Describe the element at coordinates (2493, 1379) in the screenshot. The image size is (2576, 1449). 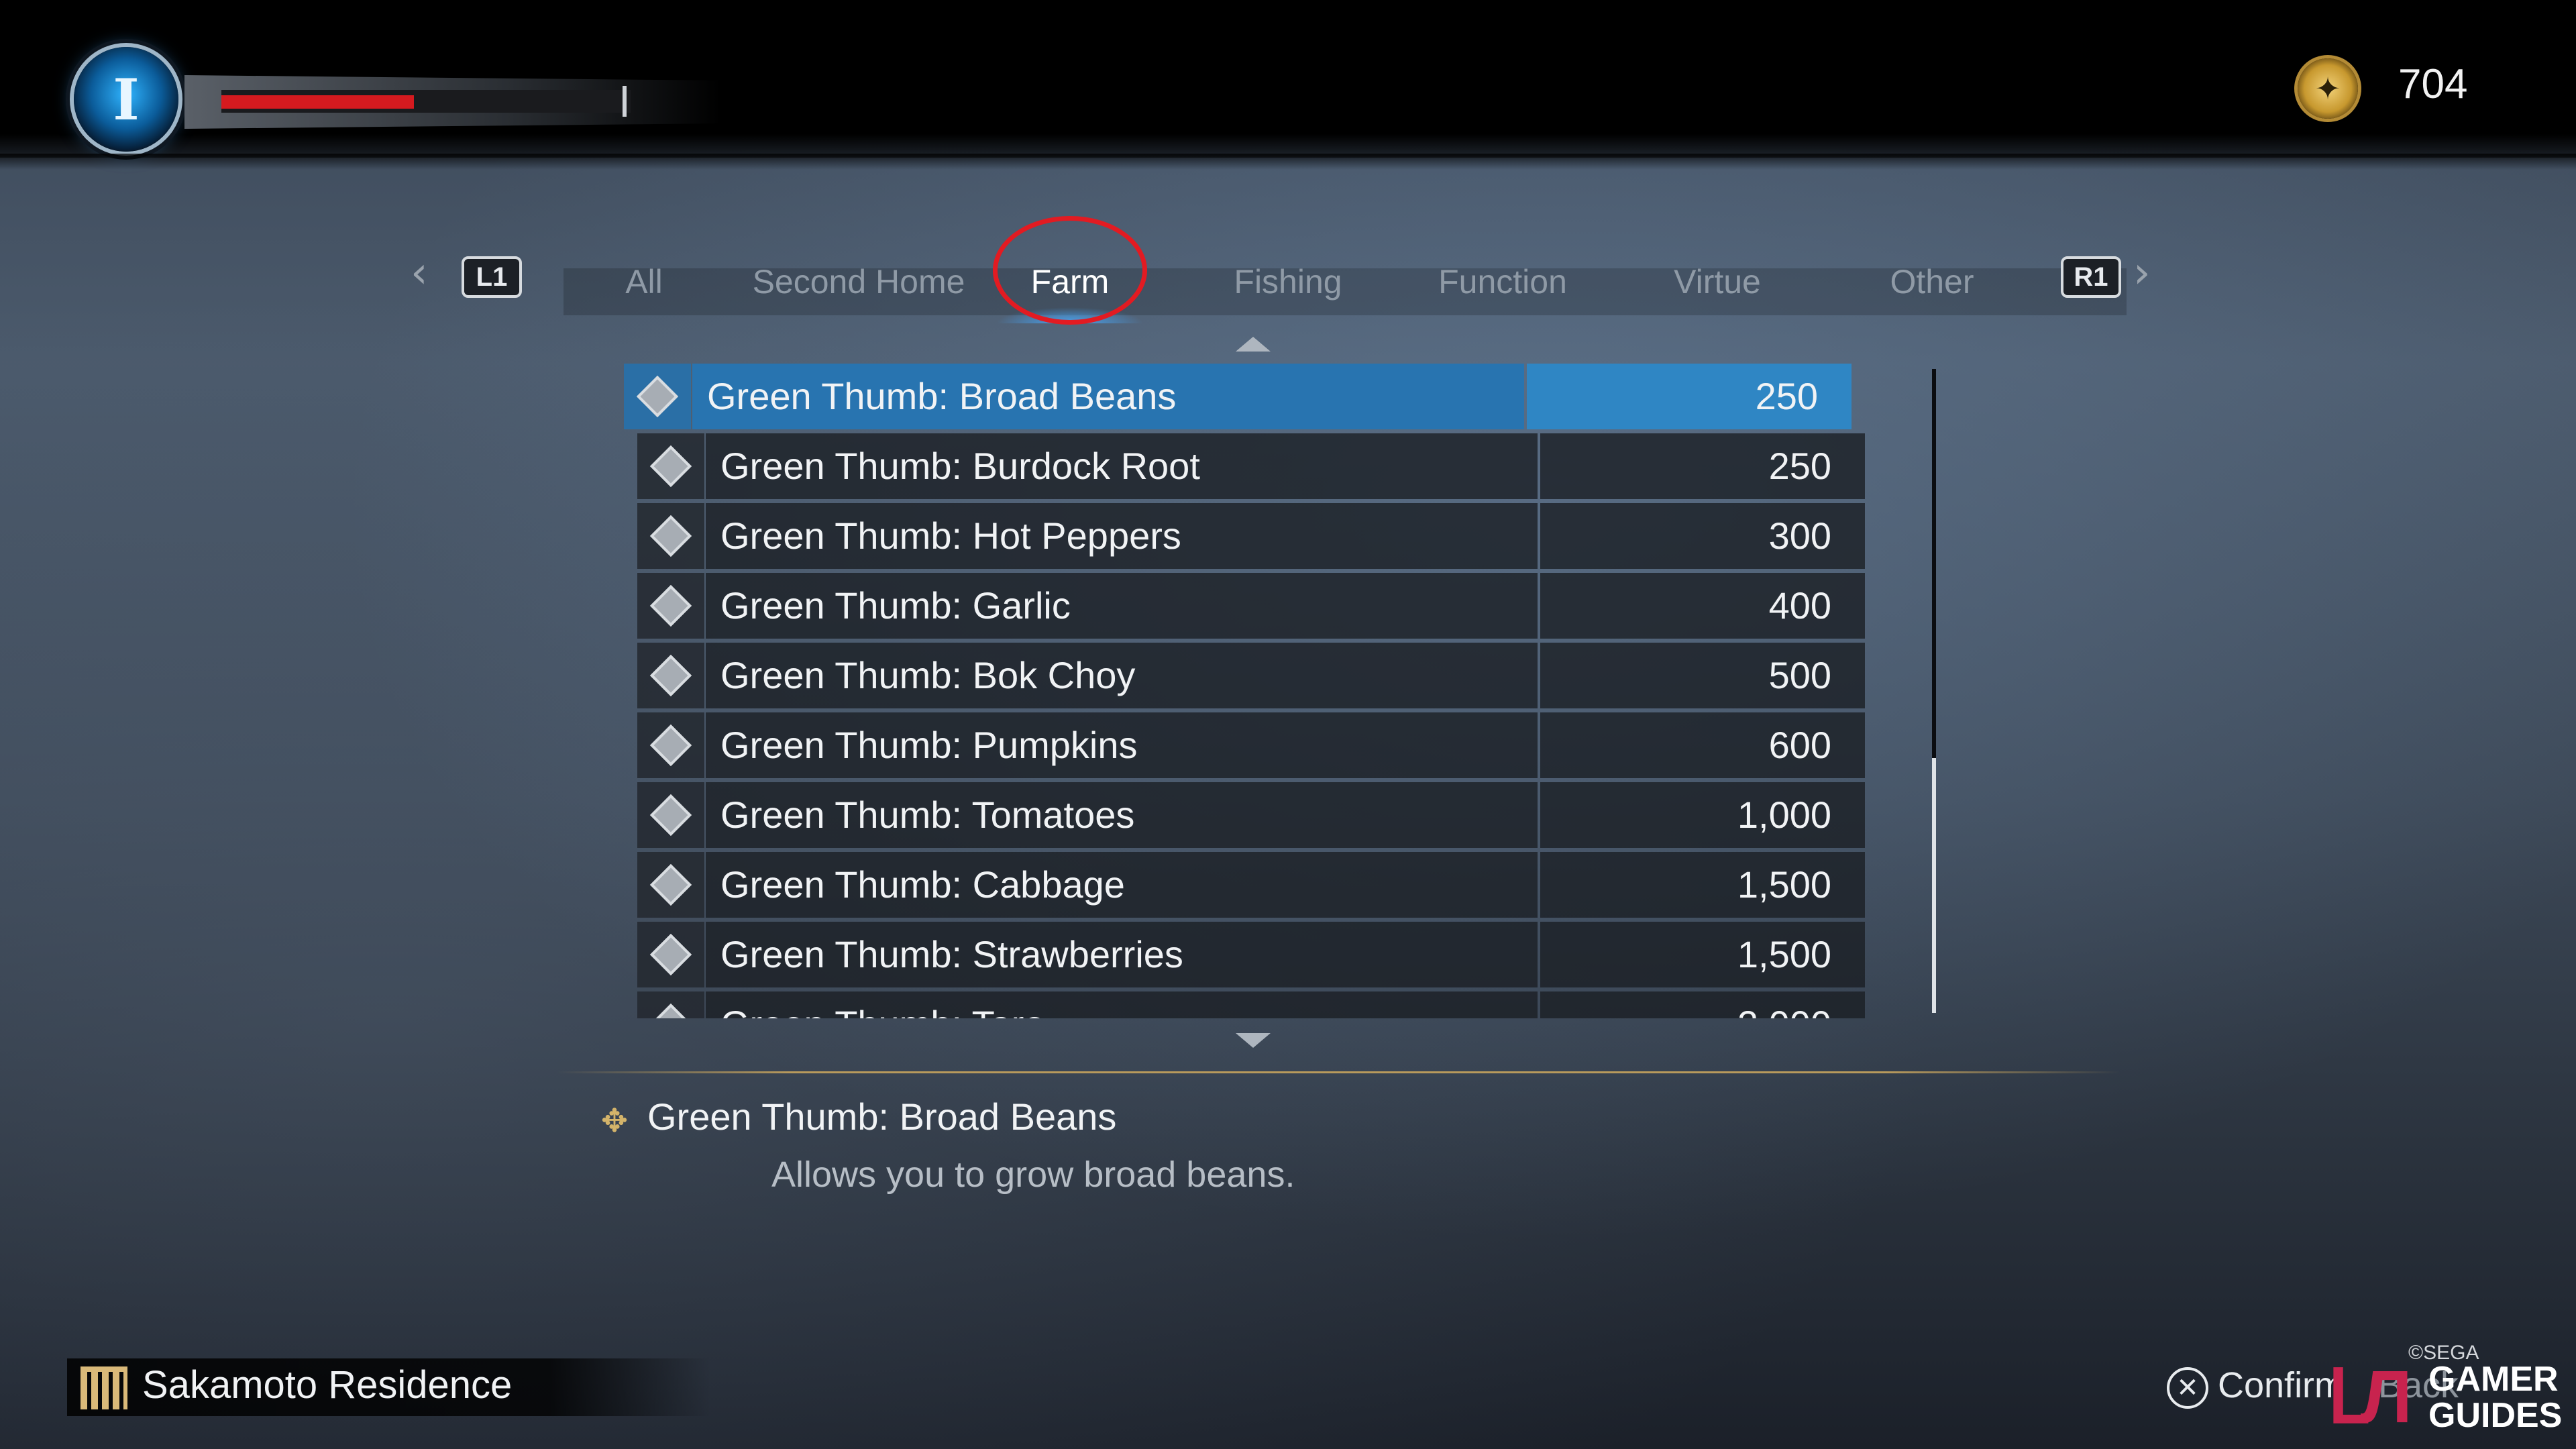
I see `watermark-line1: GAMER` at that location.